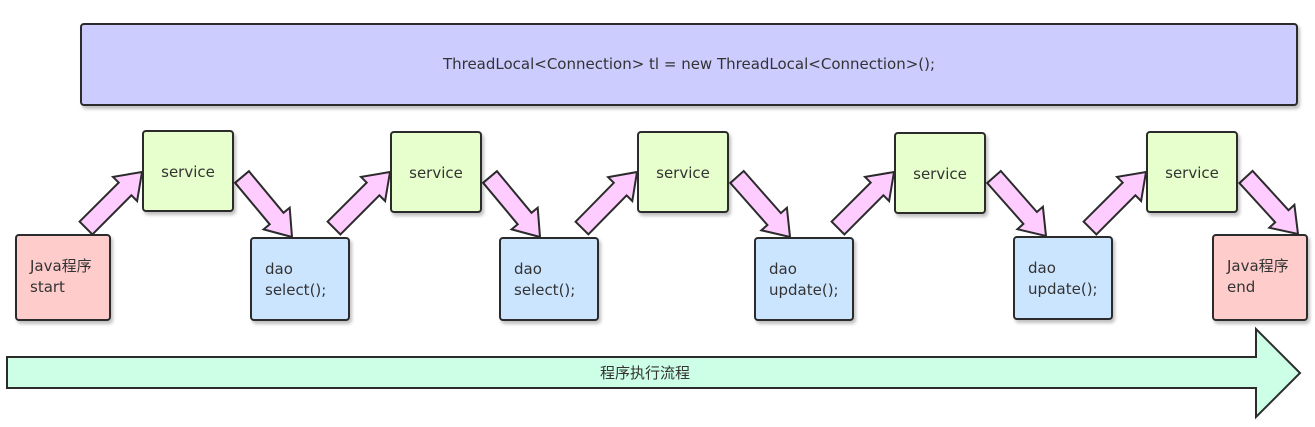 The width and height of the screenshot is (1315, 427). I want to click on service-node-2: service, so click(436, 172).